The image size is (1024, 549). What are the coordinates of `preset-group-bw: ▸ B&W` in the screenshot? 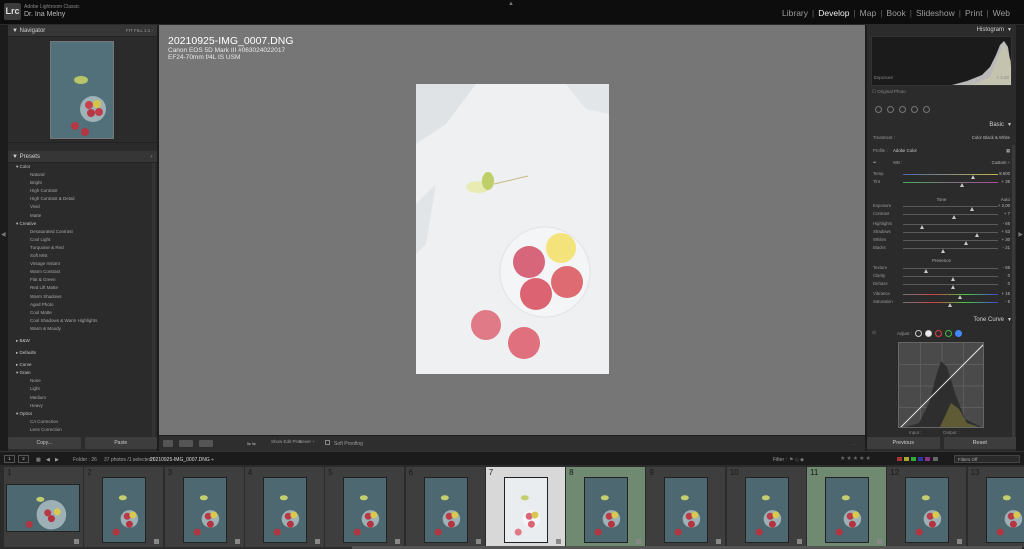 It's located at (84, 341).